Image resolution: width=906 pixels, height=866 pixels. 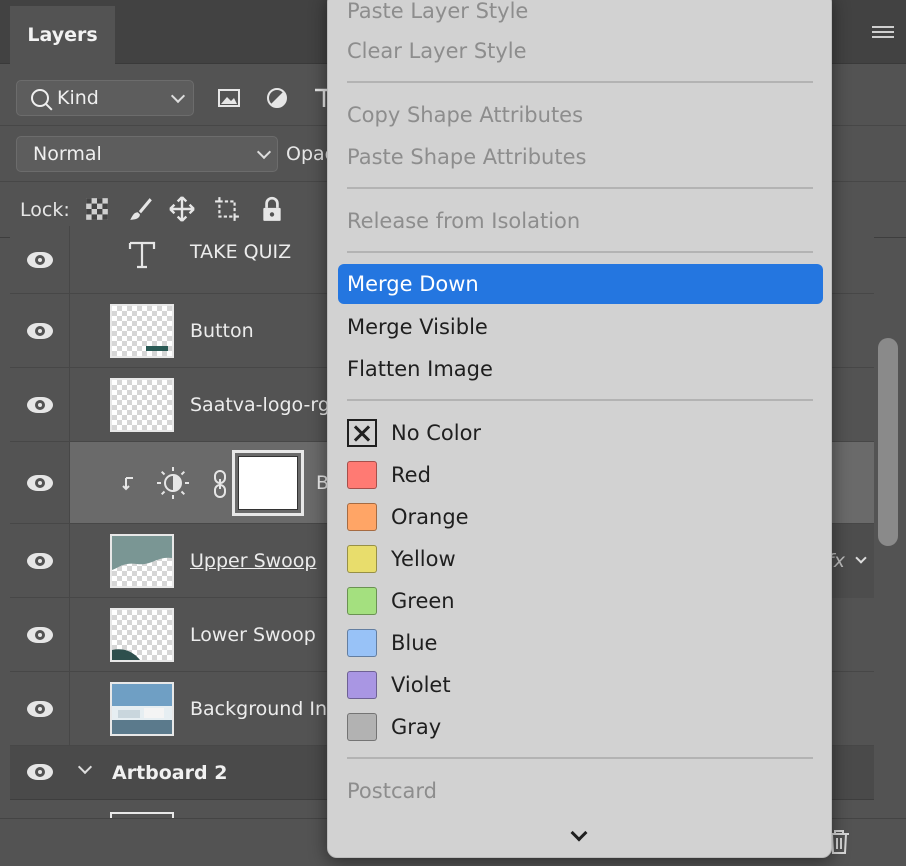 I want to click on tab-layers: Layers, so click(x=62, y=35).